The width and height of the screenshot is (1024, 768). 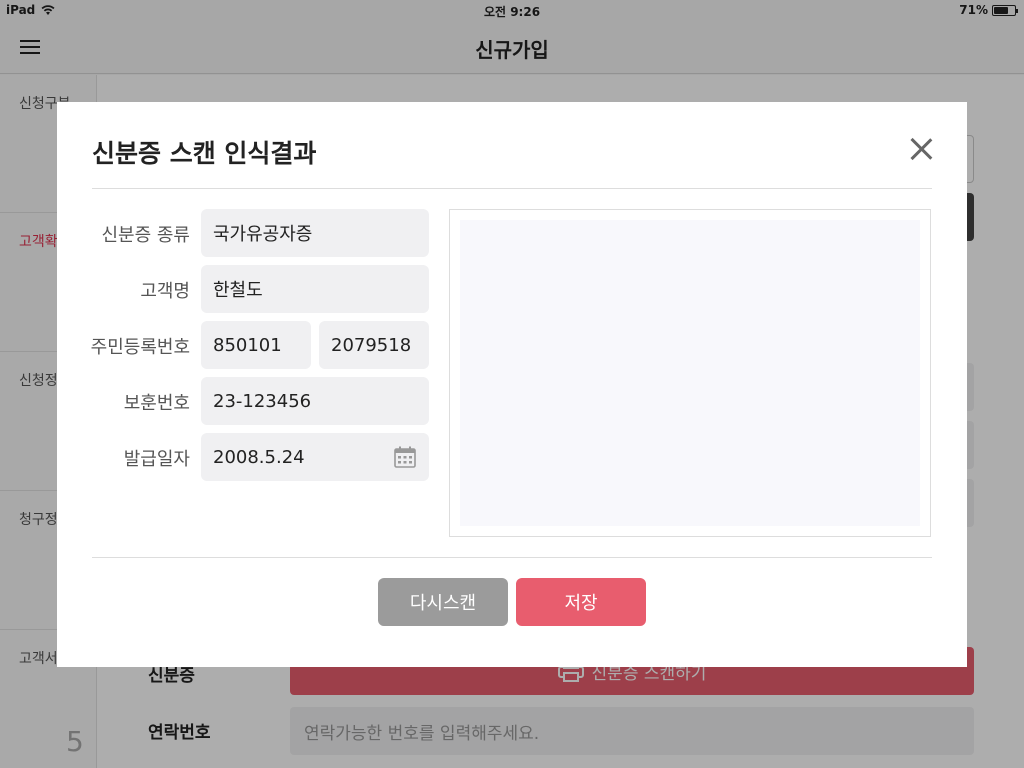 What do you see at coordinates (315, 289) in the screenshot?
I see `name-field: 한철도` at bounding box center [315, 289].